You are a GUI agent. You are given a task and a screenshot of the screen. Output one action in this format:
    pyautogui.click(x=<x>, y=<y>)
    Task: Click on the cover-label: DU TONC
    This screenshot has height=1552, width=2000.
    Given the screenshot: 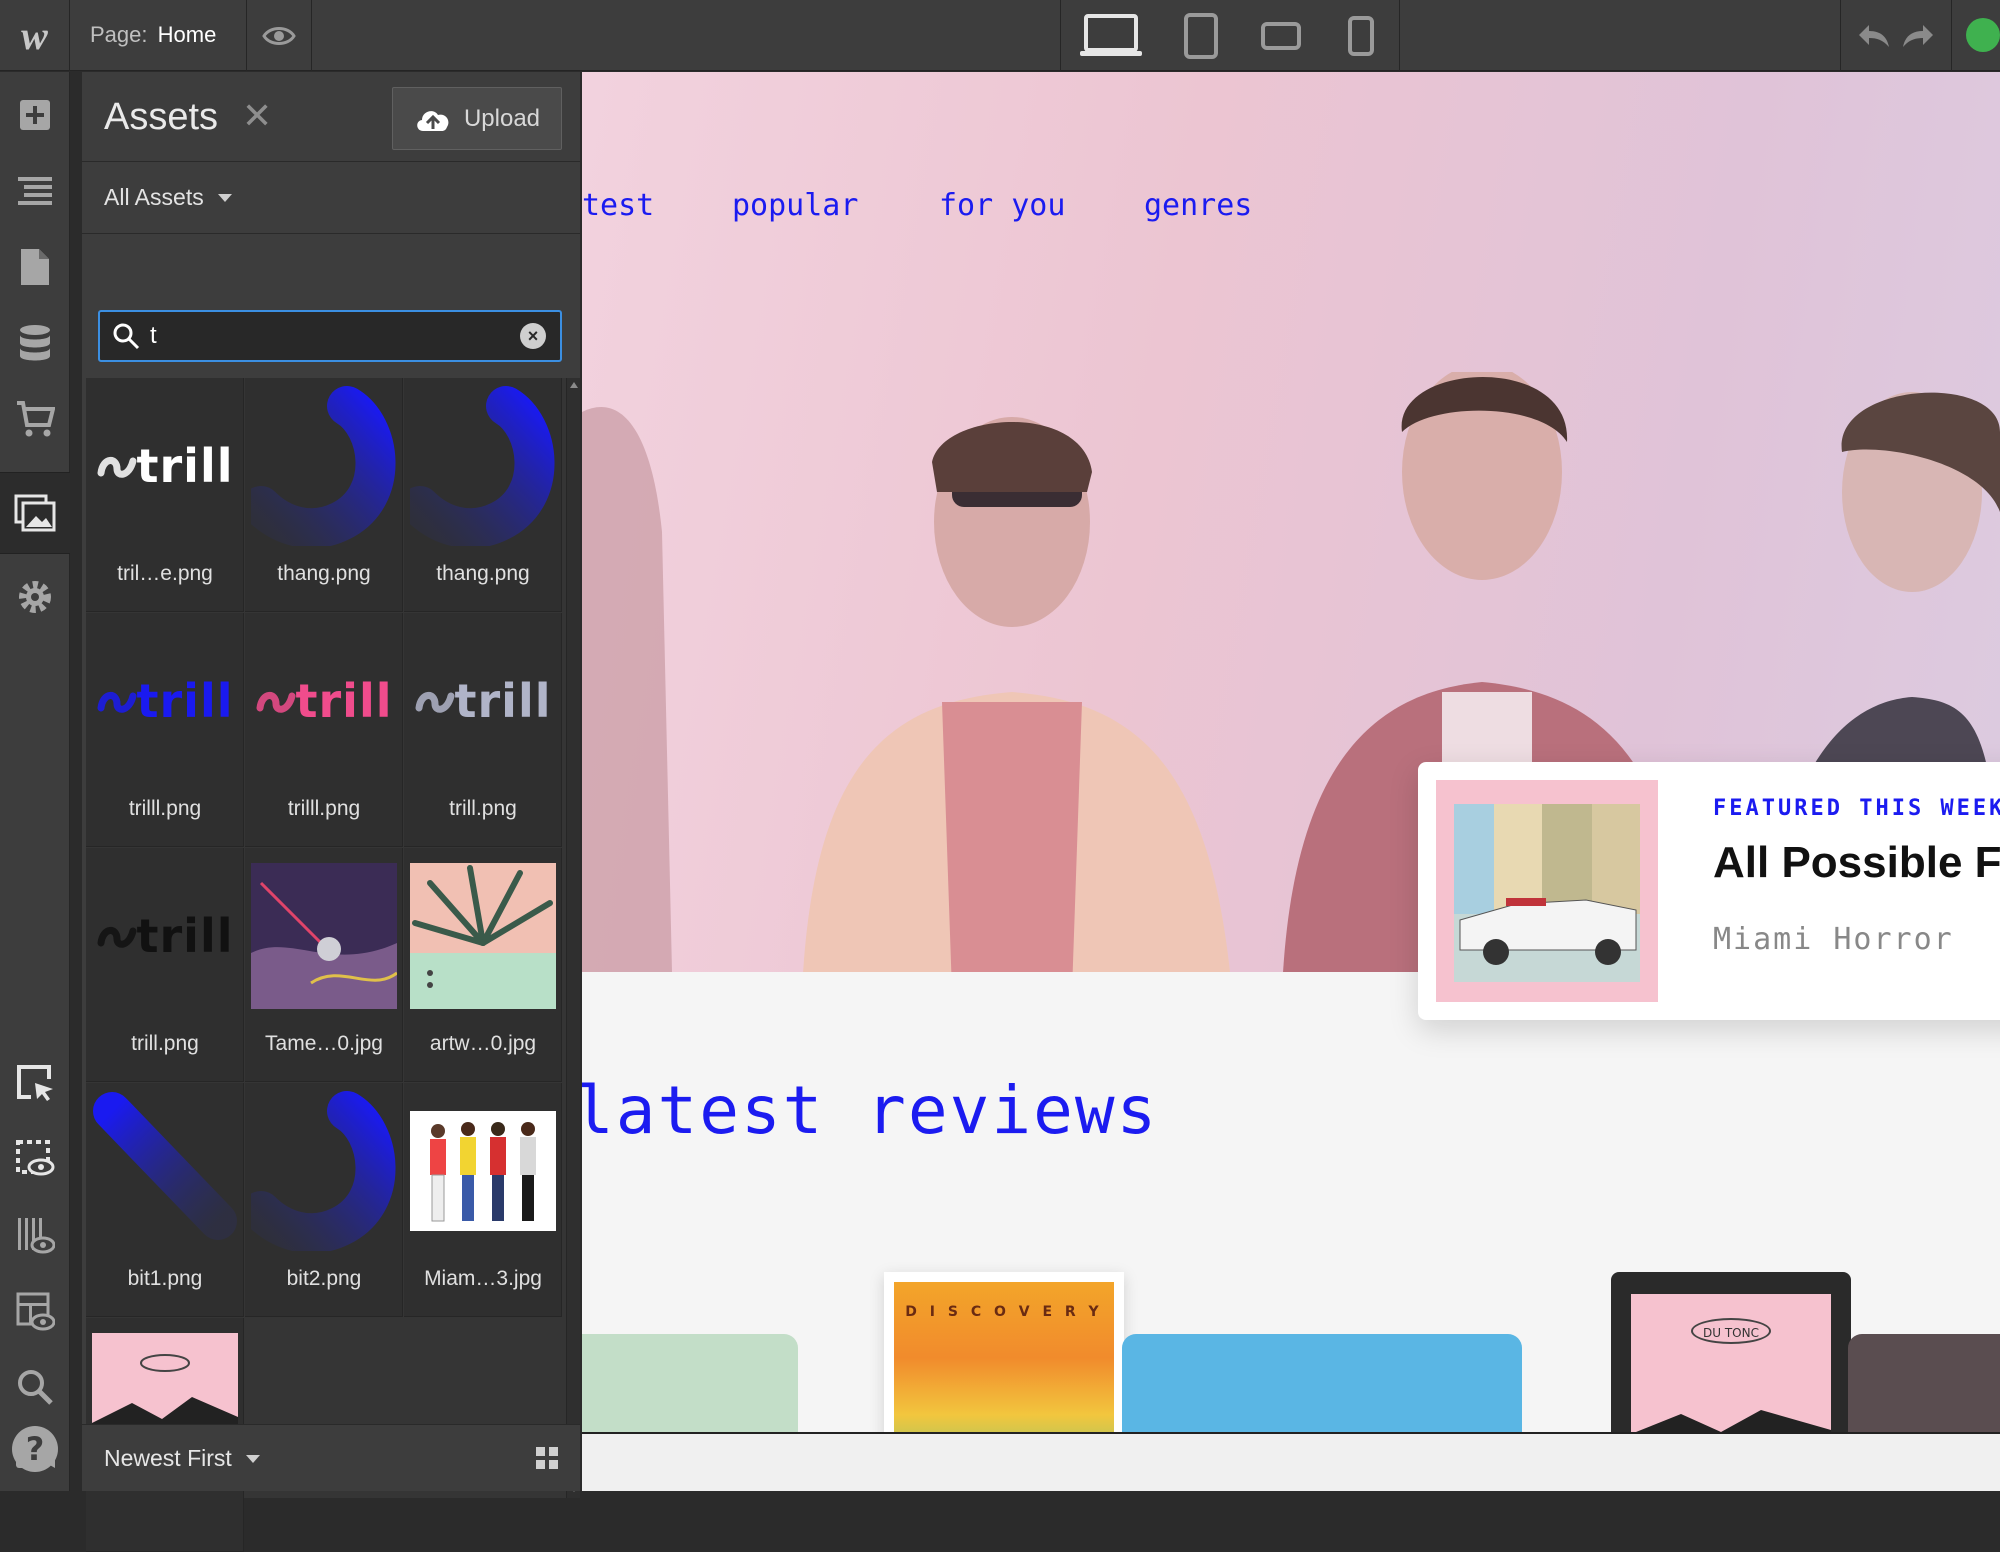 What is the action you would take?
    pyautogui.click(x=1731, y=1331)
    